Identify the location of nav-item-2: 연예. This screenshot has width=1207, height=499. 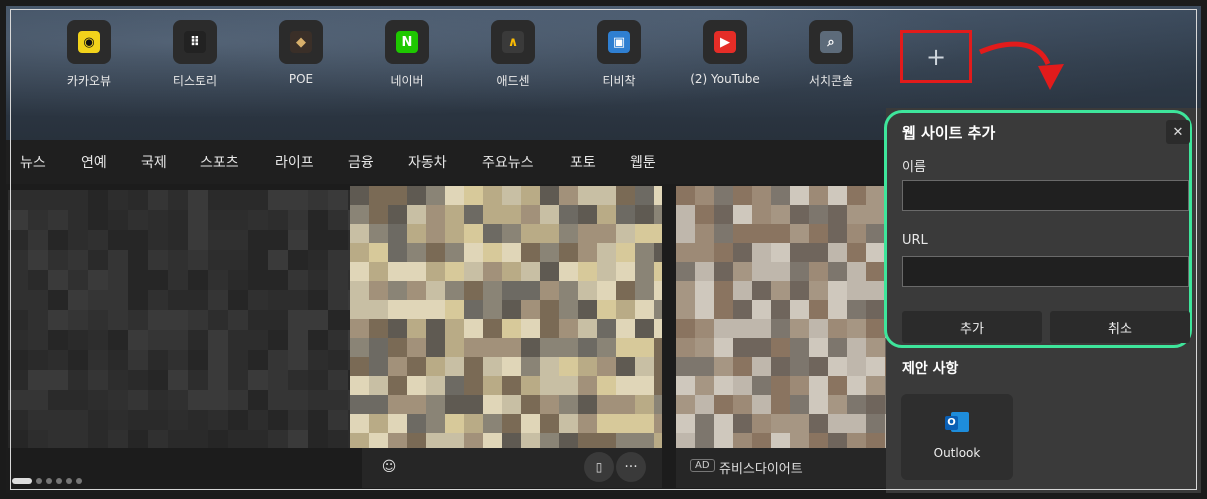
(94, 162).